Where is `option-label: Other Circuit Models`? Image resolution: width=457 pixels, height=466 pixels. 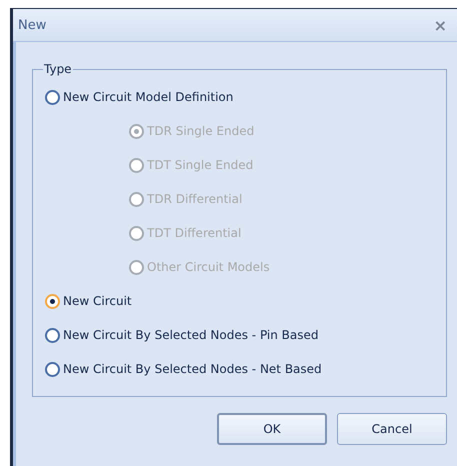 option-label: Other Circuit Models is located at coordinates (208, 267).